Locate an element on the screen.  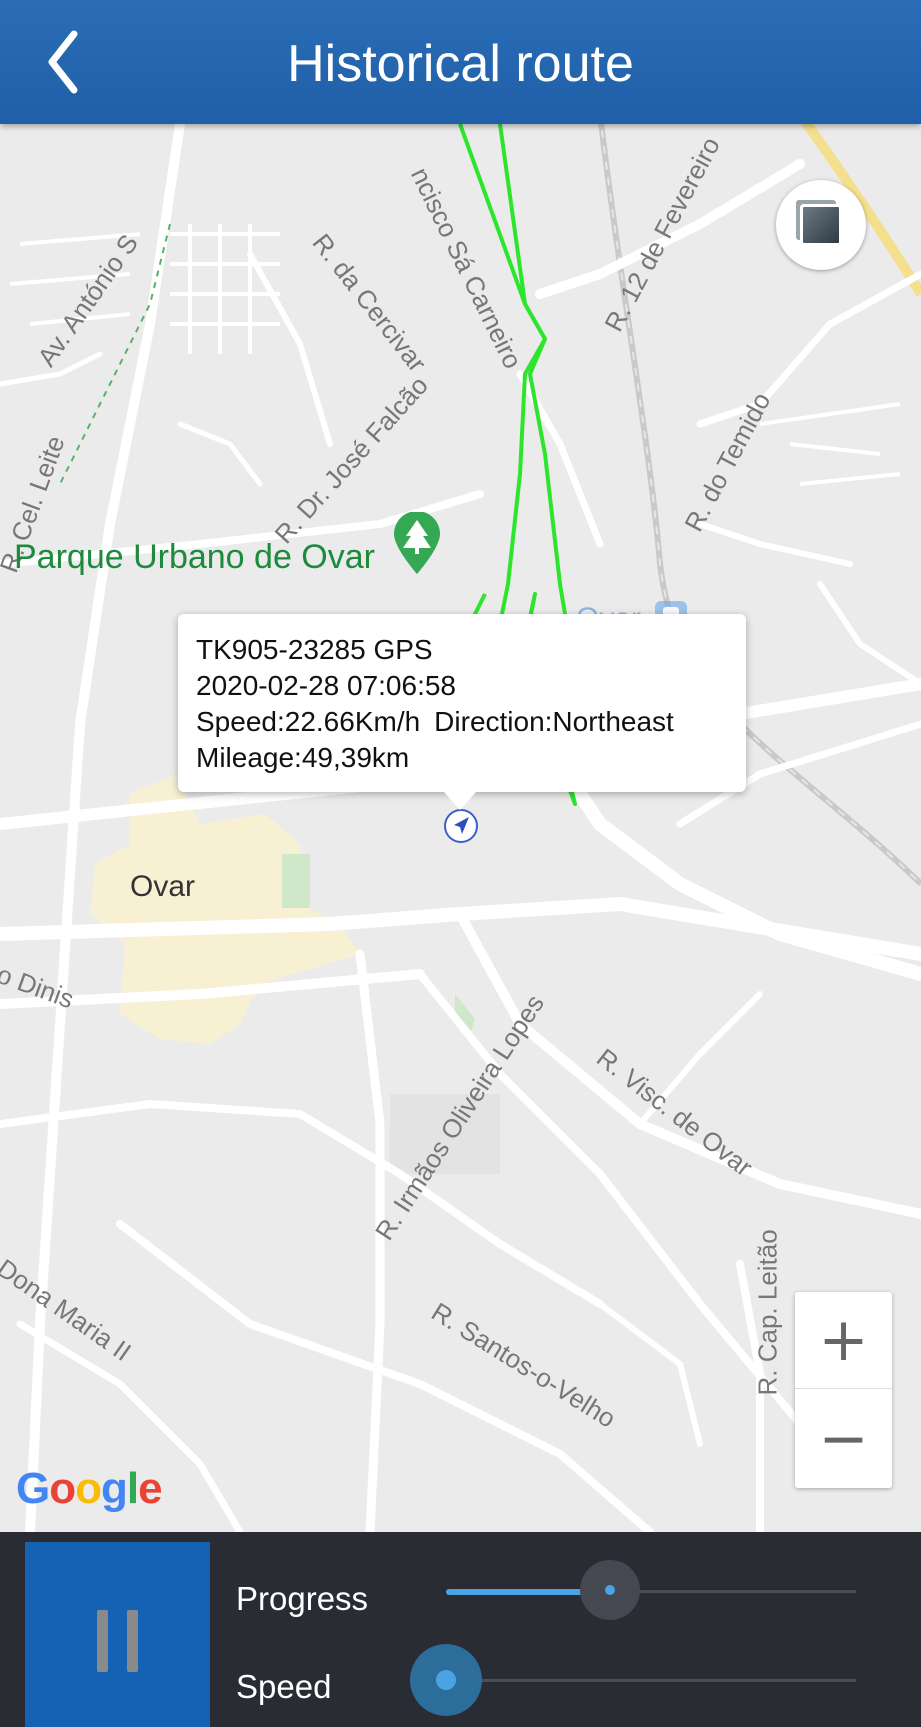
zoom-controls: + − is located at coordinates (843, 1390).